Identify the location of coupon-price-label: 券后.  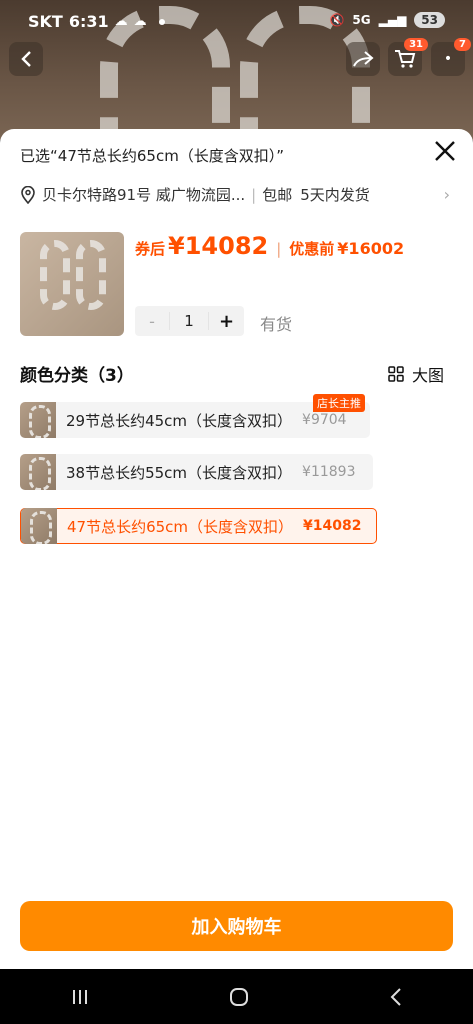
(150, 248).